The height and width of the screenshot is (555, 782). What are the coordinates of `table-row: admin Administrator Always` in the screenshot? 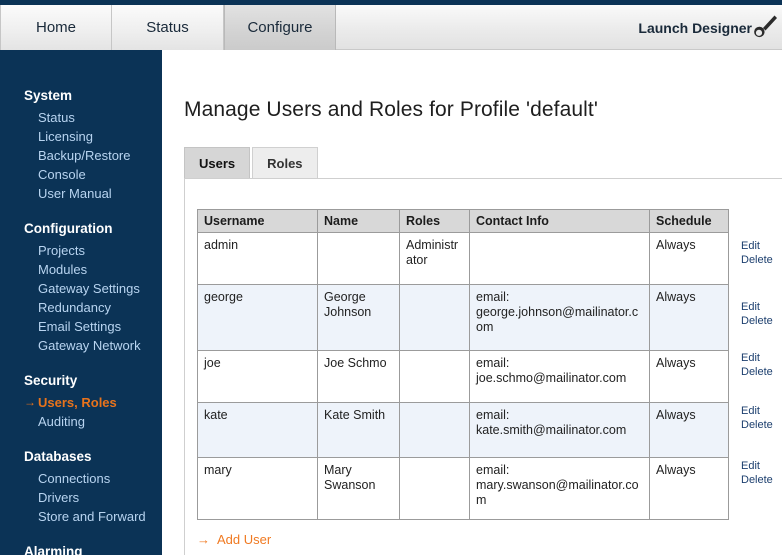 It's located at (463, 258).